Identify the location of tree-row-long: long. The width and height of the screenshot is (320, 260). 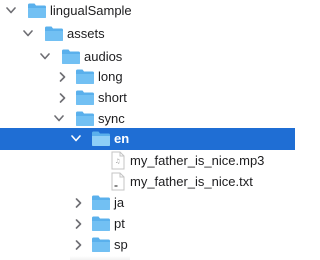
(147, 76).